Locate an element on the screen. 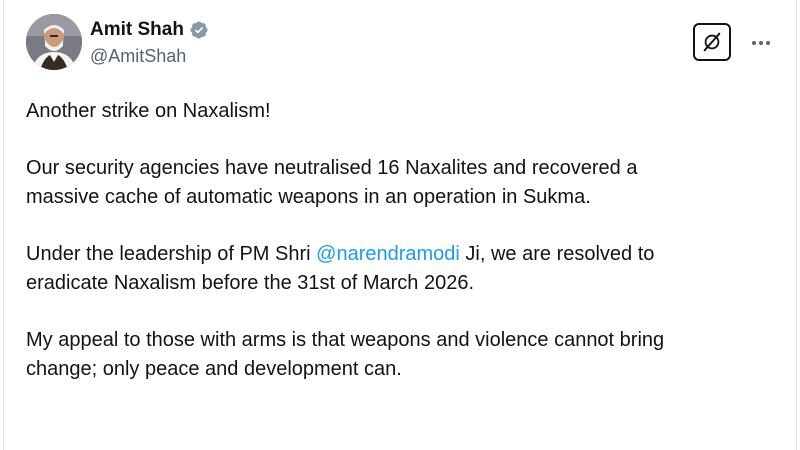 This screenshot has width=800, height=450. avatar is located at coordinates (54, 42).